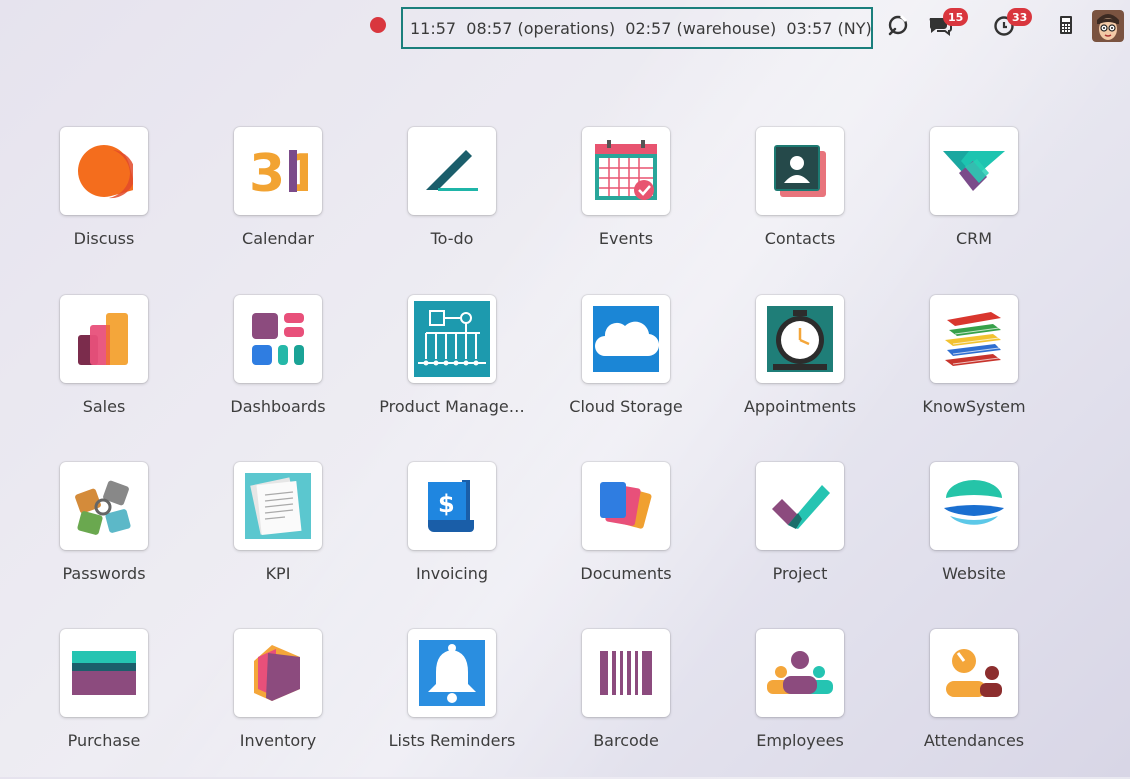 This screenshot has height=779, width=1130. I want to click on refresh-icon, so click(898, 25).